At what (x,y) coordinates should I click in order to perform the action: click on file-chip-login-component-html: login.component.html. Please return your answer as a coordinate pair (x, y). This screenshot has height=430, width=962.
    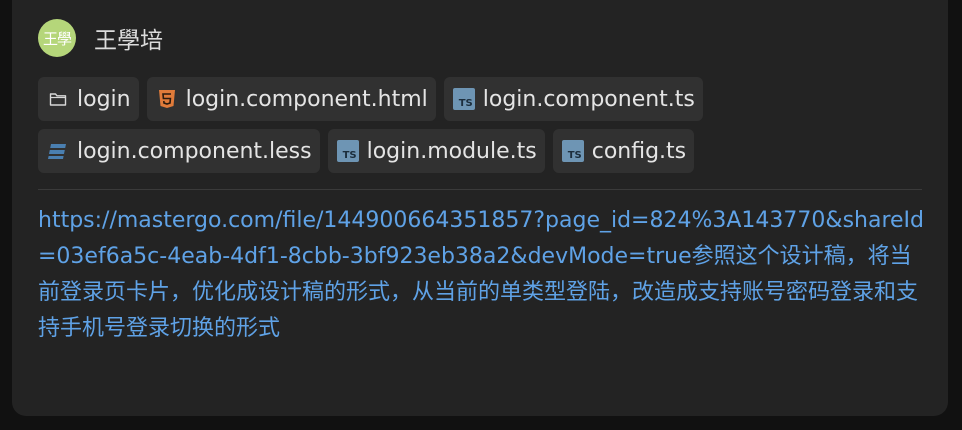
    Looking at the image, I should click on (291, 99).